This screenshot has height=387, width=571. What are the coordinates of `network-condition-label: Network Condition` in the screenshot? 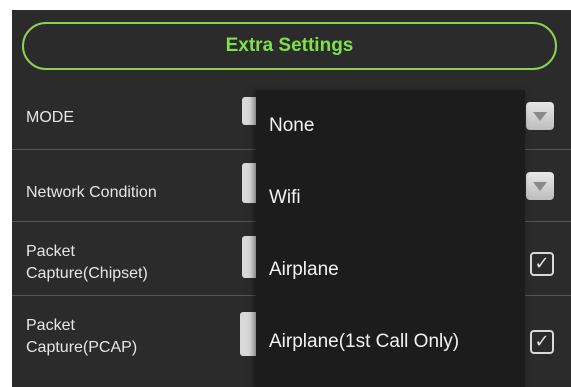 It's located at (91, 192).